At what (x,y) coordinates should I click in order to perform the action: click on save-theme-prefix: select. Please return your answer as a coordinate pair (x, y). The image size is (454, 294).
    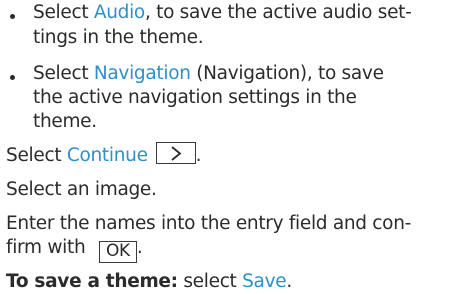
    Looking at the image, I should click on (210, 281).